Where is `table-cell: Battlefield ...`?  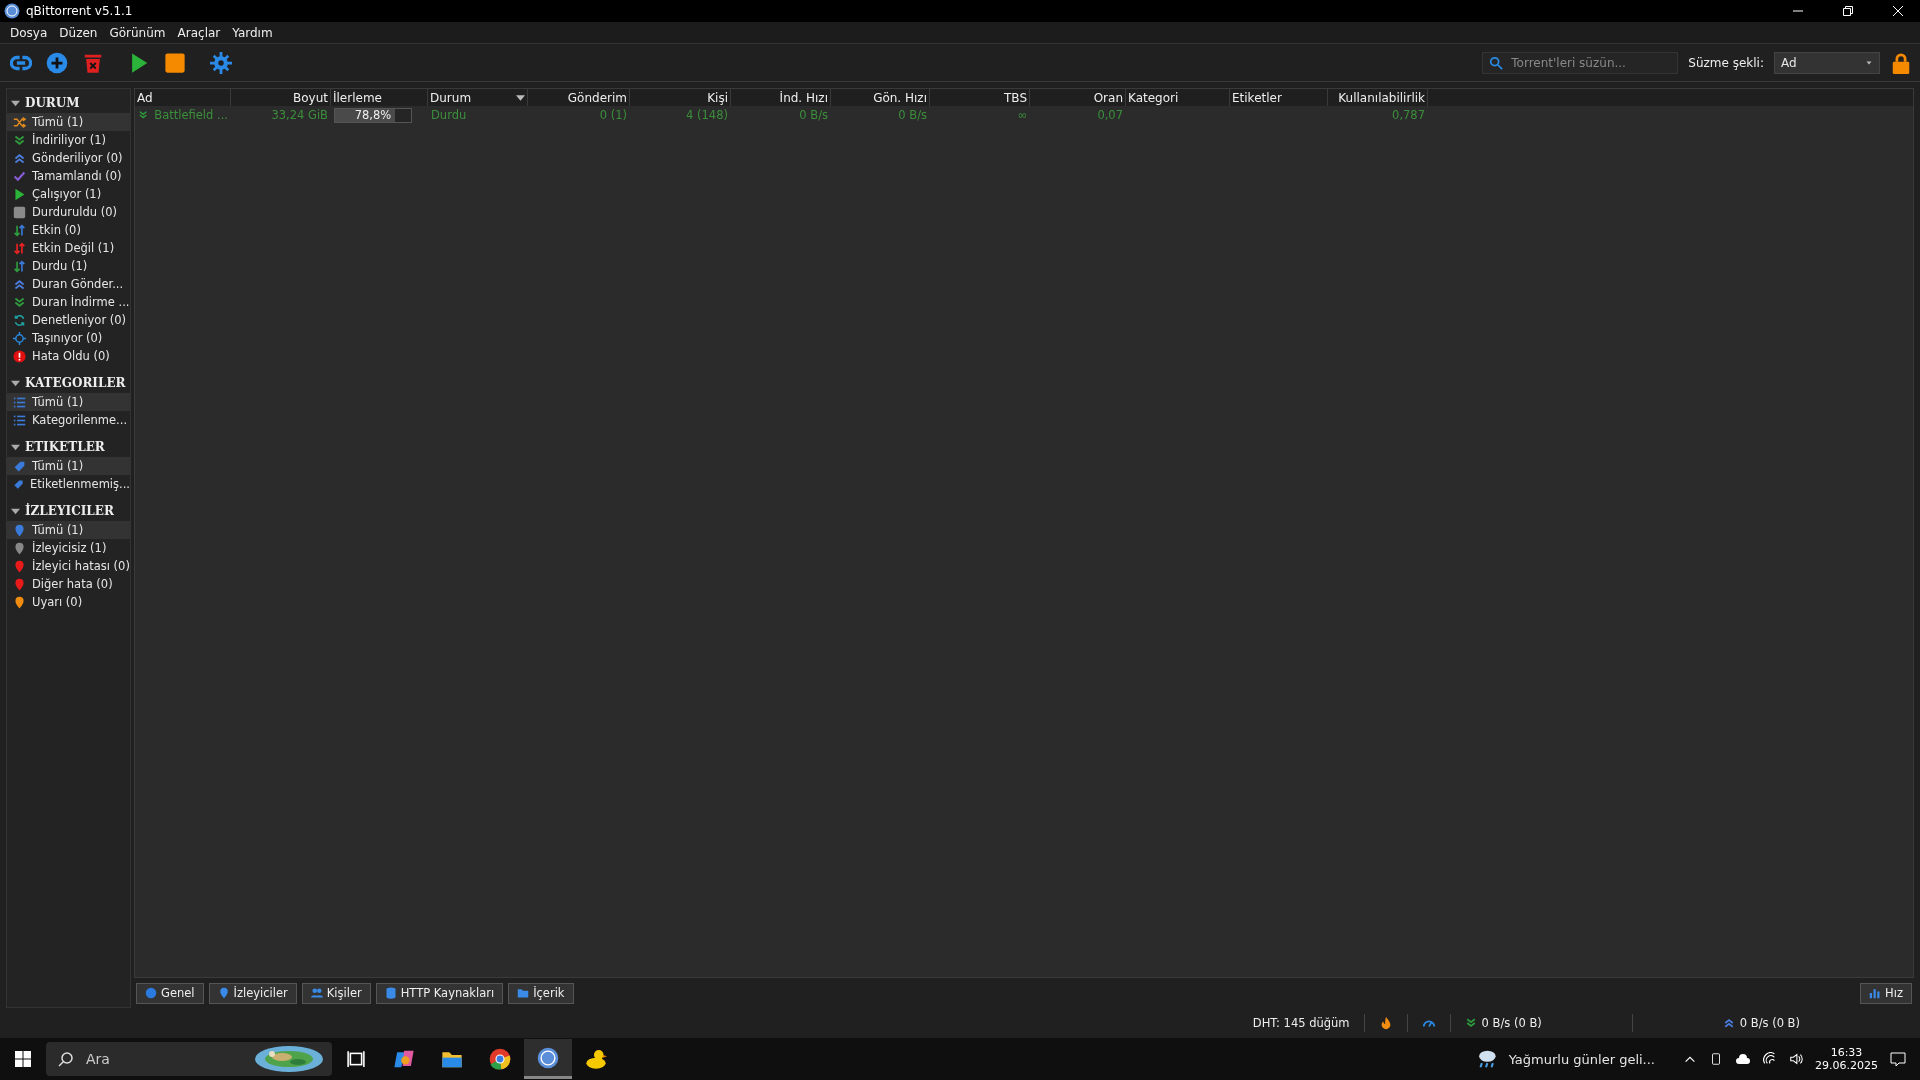 table-cell: Battlefield ... is located at coordinates (191, 115).